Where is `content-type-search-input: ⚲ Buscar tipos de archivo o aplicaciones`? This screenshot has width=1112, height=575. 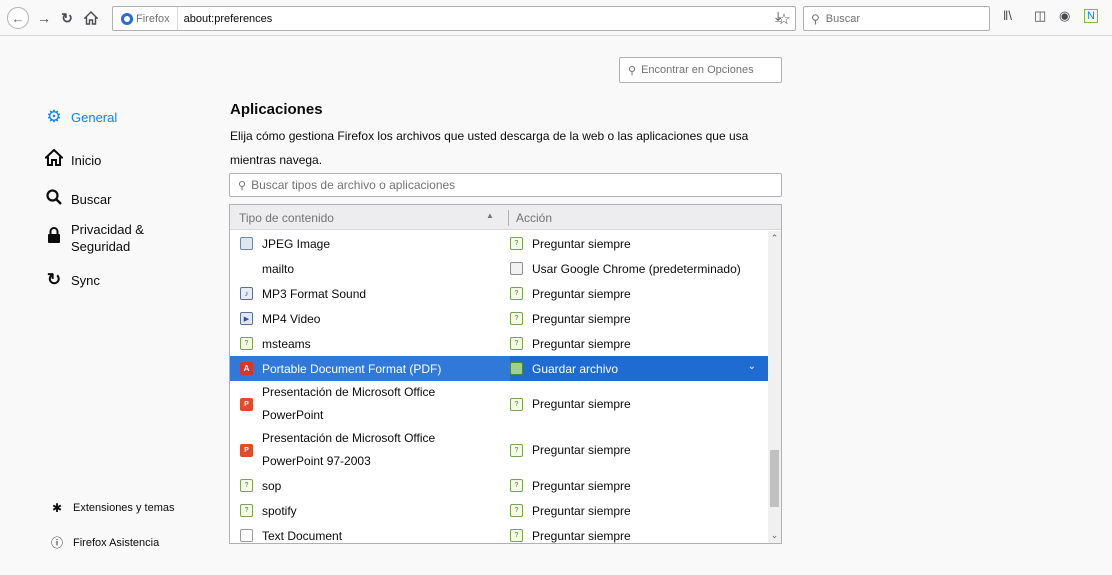
content-type-search-input: ⚲ Buscar tipos de archivo o aplicaciones is located at coordinates (505, 185).